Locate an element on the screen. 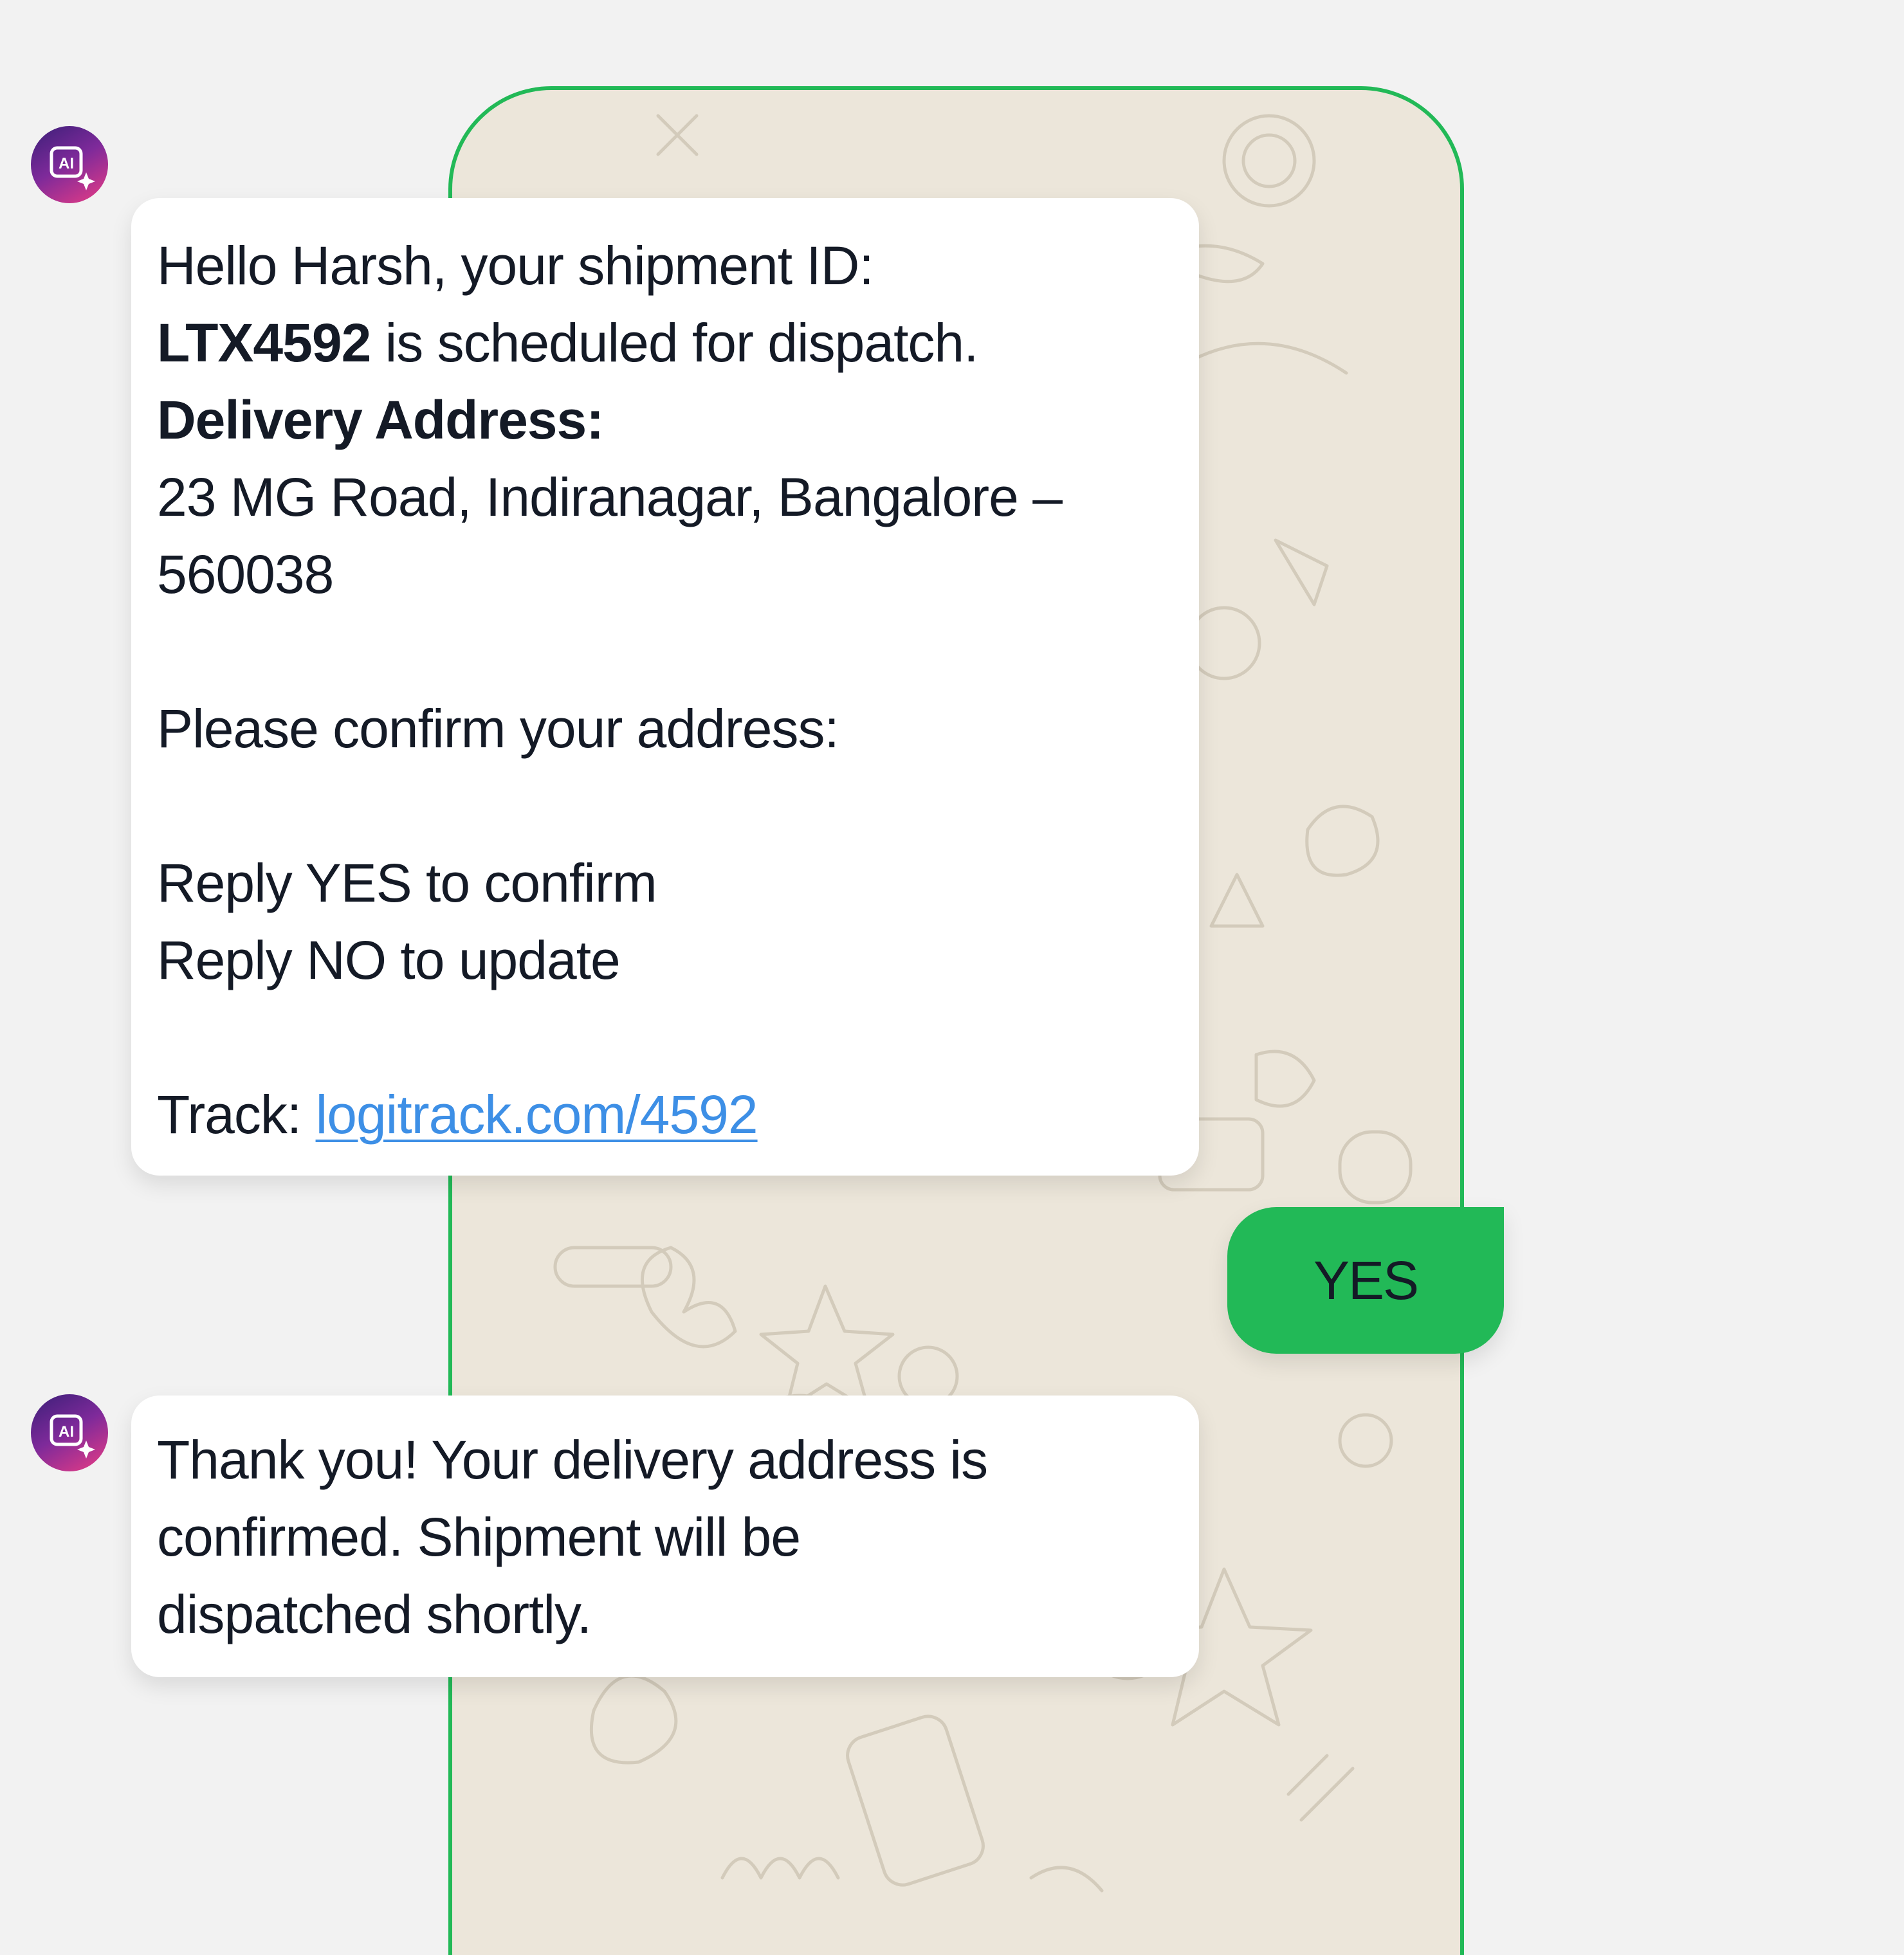 The image size is (1904, 1955). confirm-prompt: Please confirm your address: is located at coordinates (498, 728).